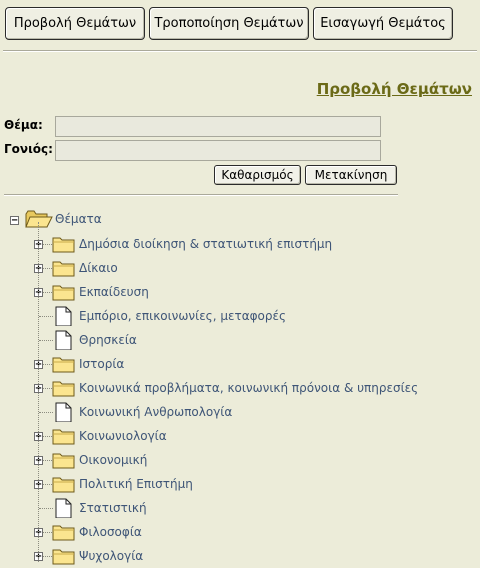  Describe the element at coordinates (394, 89) in the screenshot. I see `page-title-link: Προβολή Θεμάτων` at that location.